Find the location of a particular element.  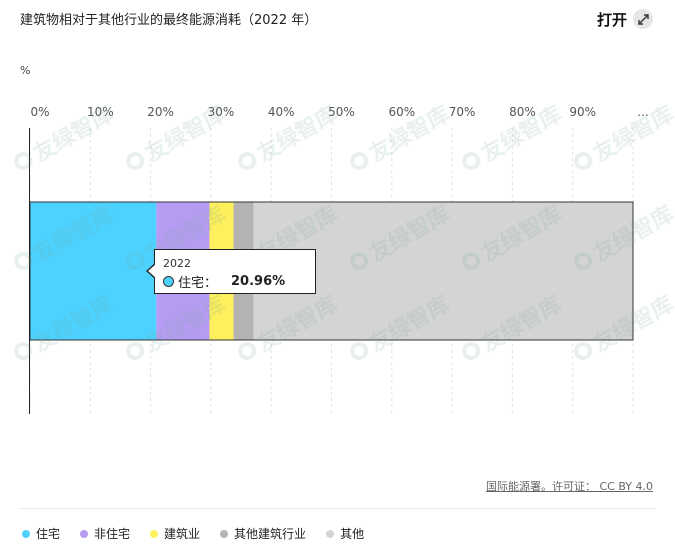

tooltip-series-label: 住宅： is located at coordinates (198, 283).